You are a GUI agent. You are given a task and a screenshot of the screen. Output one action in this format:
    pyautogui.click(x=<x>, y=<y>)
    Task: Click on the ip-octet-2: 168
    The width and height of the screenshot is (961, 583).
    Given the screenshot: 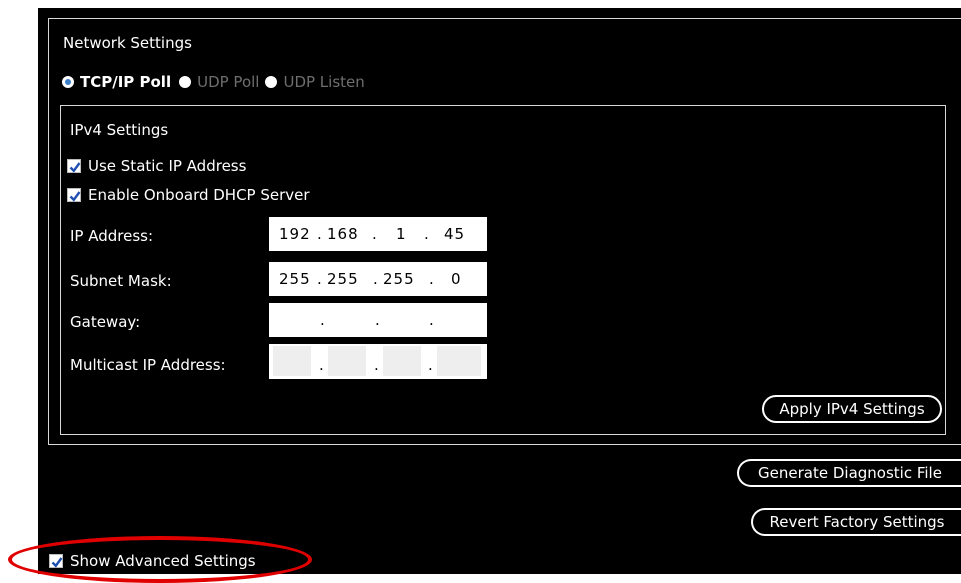 What is the action you would take?
    pyautogui.click(x=343, y=234)
    